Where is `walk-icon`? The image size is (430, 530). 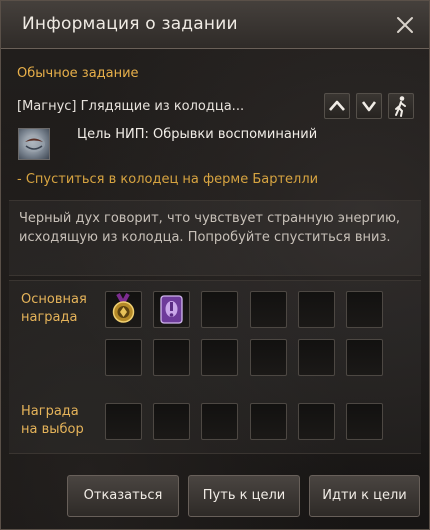
walk-icon is located at coordinates (400, 106).